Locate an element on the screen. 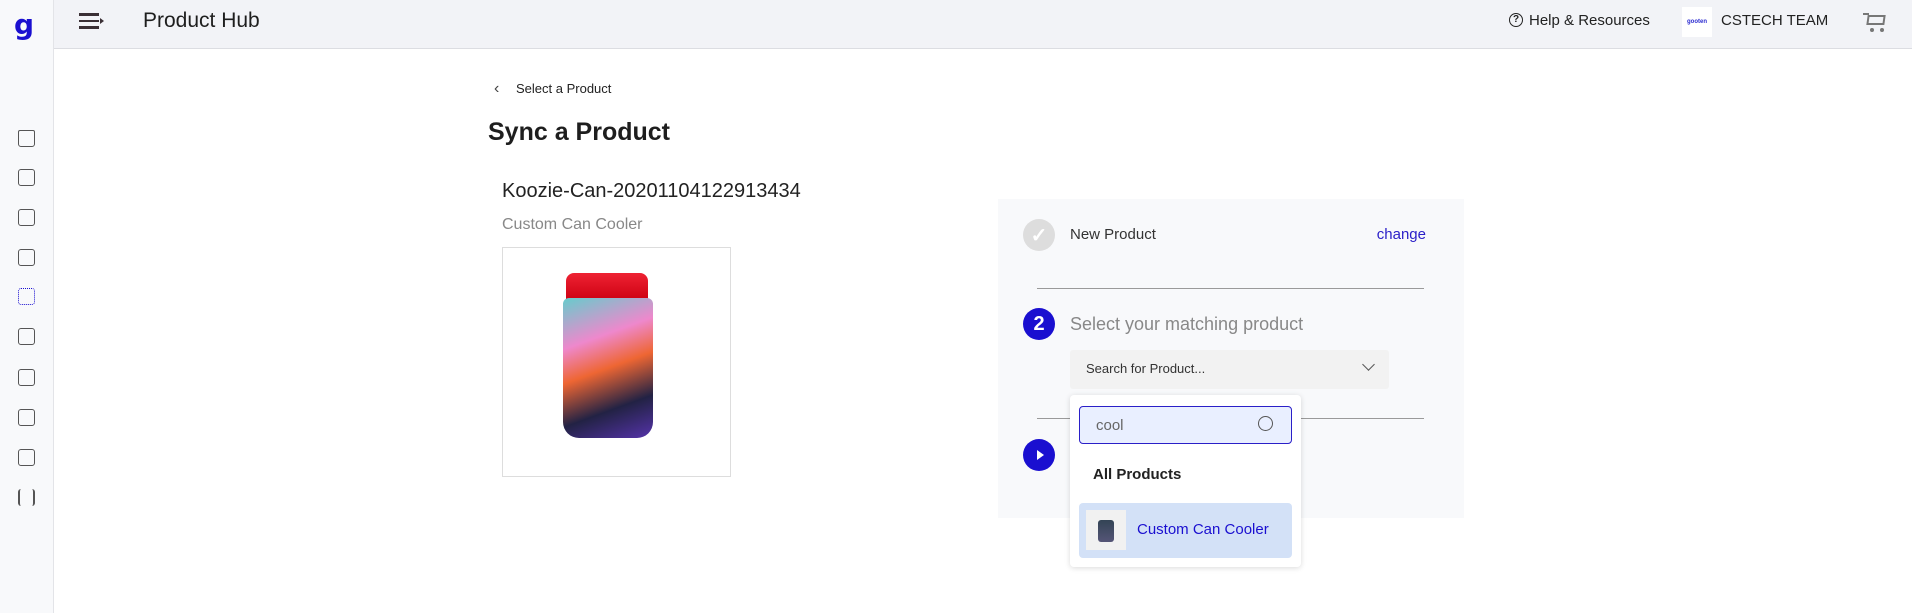  help-resources-link: Help & Resources is located at coordinates (1589, 20).